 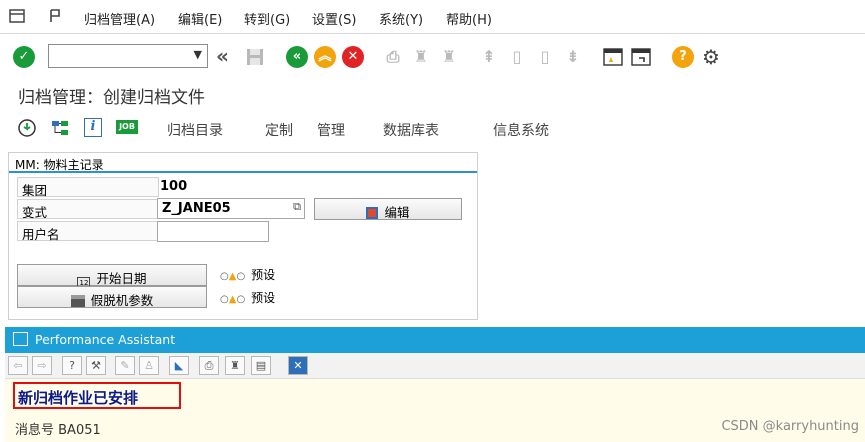 I want to click on client-value: 100, so click(x=174, y=186).